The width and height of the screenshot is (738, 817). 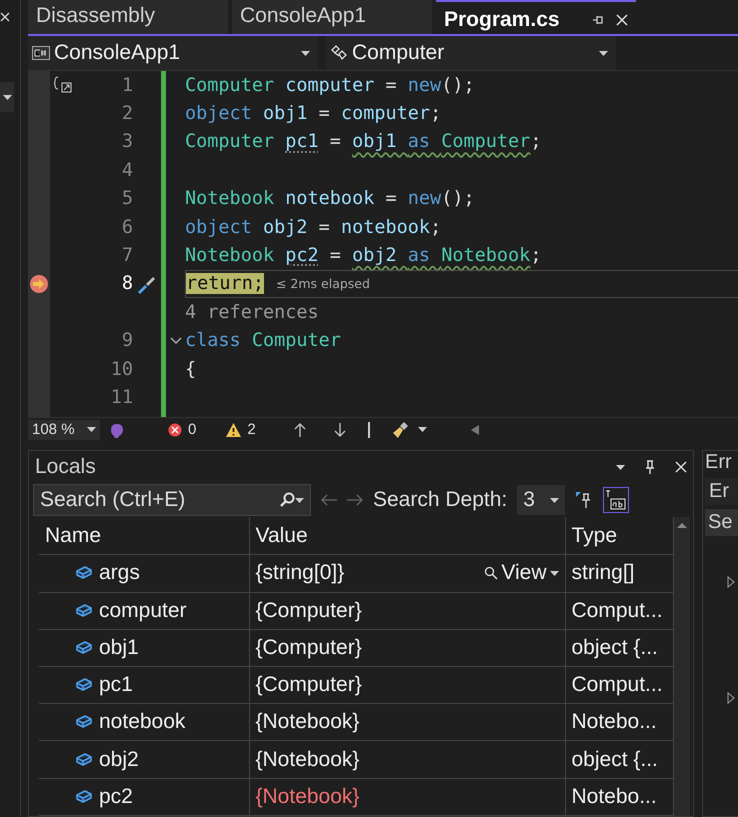 What do you see at coordinates (620, 467) in the screenshot?
I see `dropdown-caret-icon` at bounding box center [620, 467].